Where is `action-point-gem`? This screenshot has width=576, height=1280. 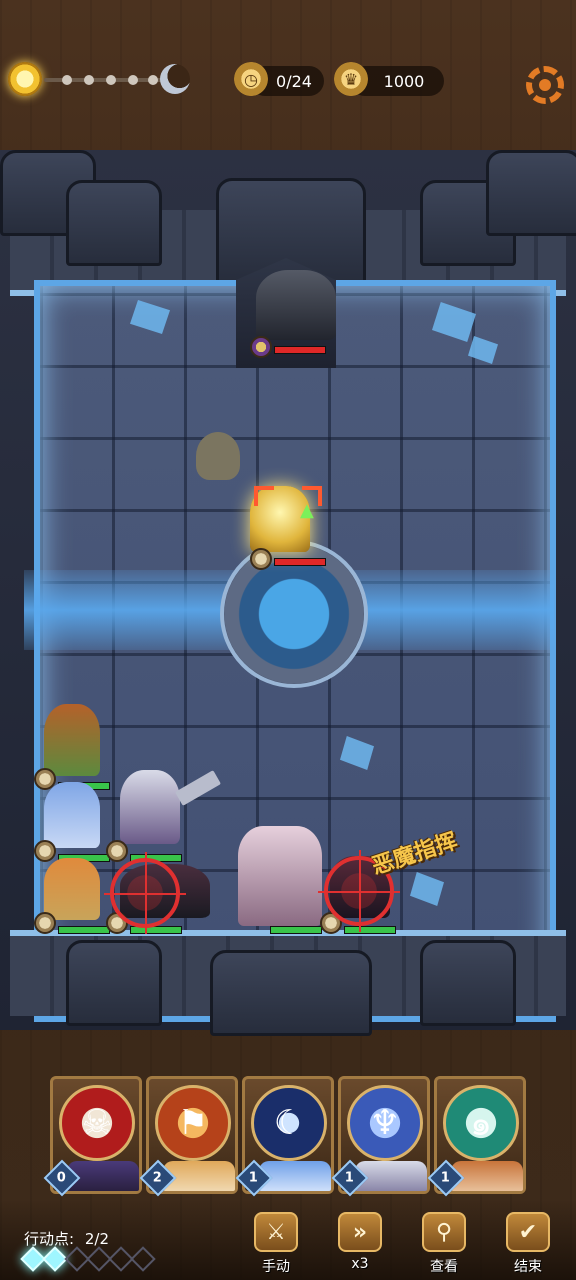
action-point-gem is located at coordinates (143, 1259).